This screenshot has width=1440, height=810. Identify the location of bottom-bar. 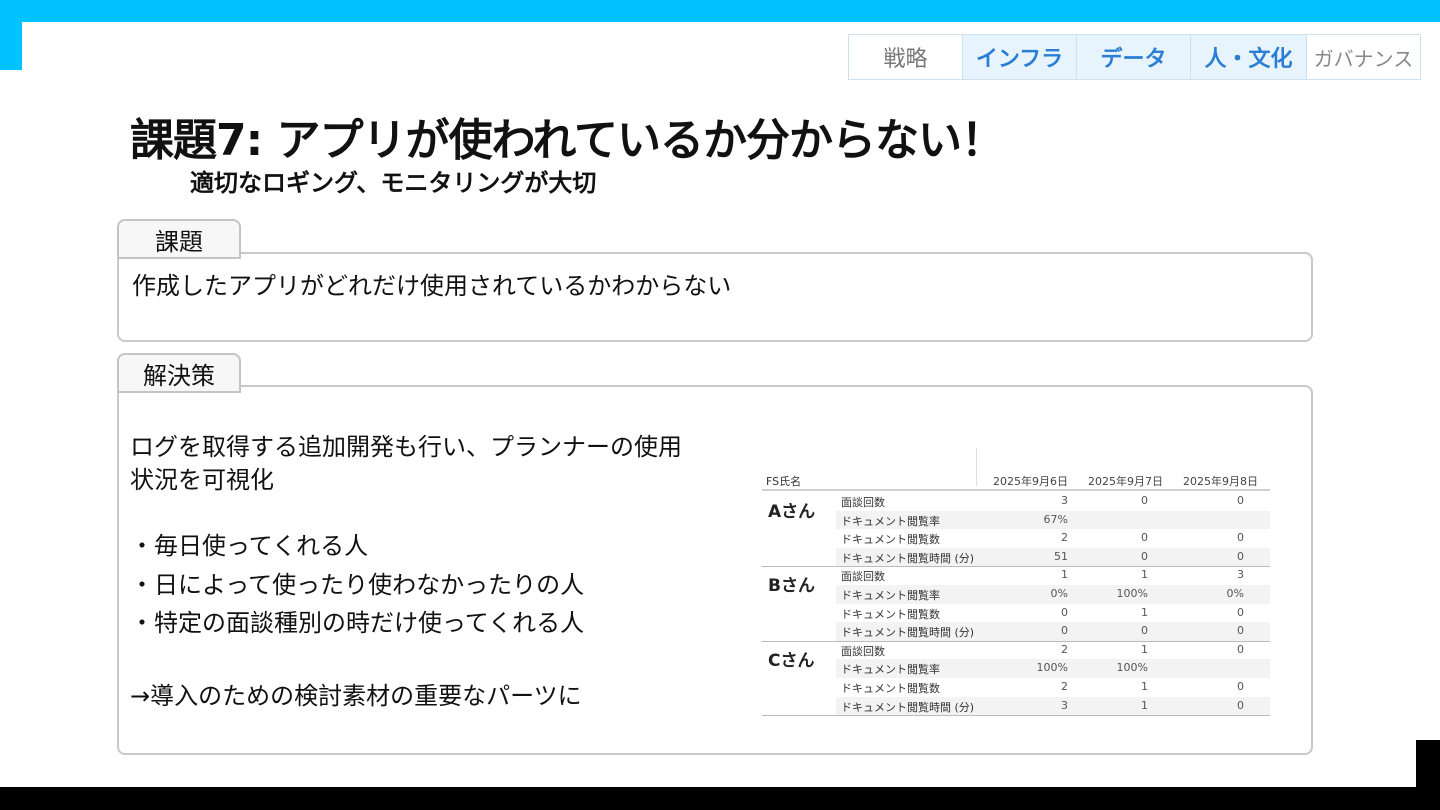
(720, 798).